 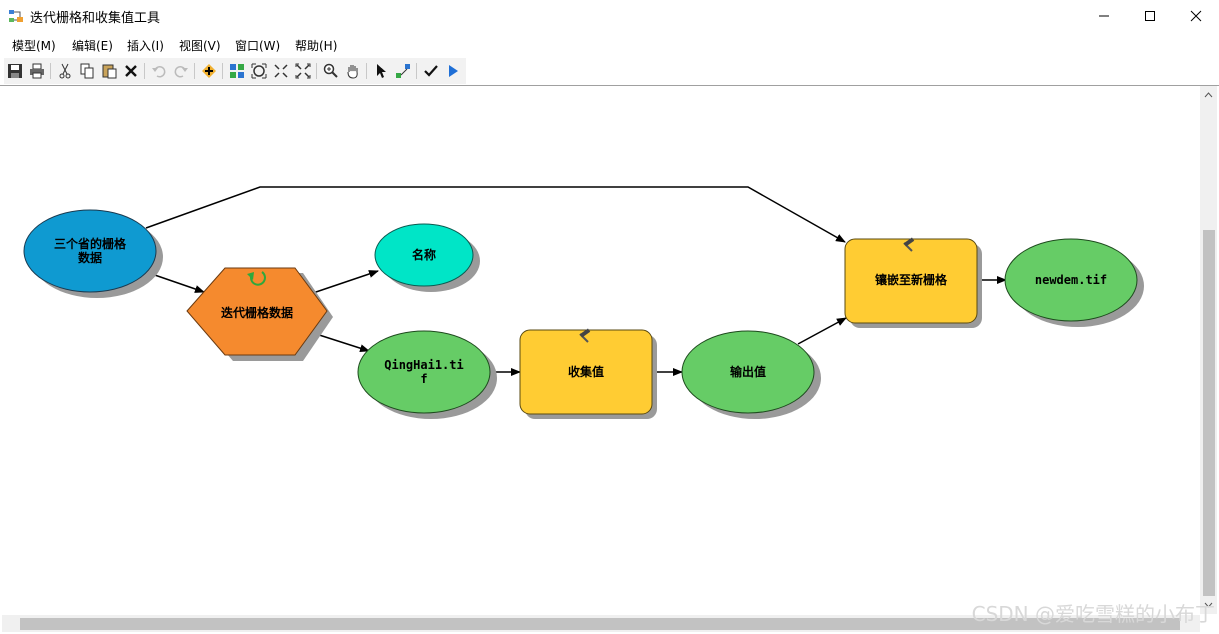 I want to click on close-icon, so click(x=1196, y=16).